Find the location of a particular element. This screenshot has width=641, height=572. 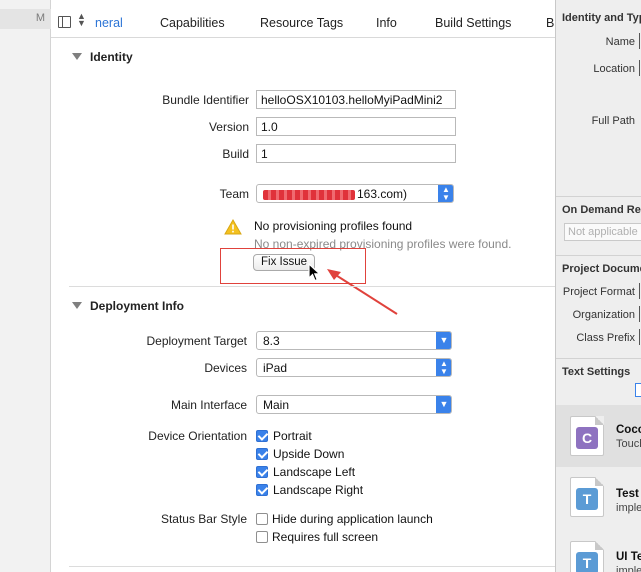

navigator-strip: M is located at coordinates (25, 286).